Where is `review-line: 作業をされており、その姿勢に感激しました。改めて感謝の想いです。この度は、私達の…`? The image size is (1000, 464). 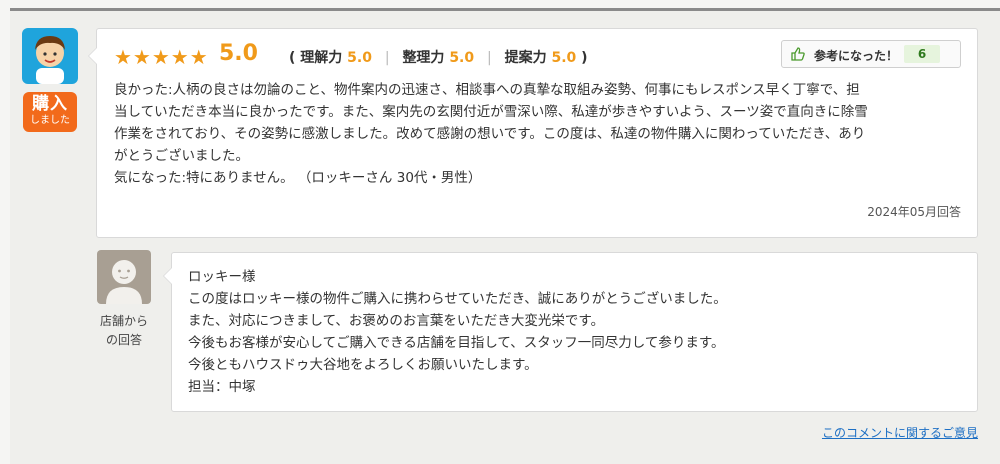 review-line: 作業をされており、その姿勢に感激しました。改めて感謝の想いです。この度は、私達の… is located at coordinates (490, 134).